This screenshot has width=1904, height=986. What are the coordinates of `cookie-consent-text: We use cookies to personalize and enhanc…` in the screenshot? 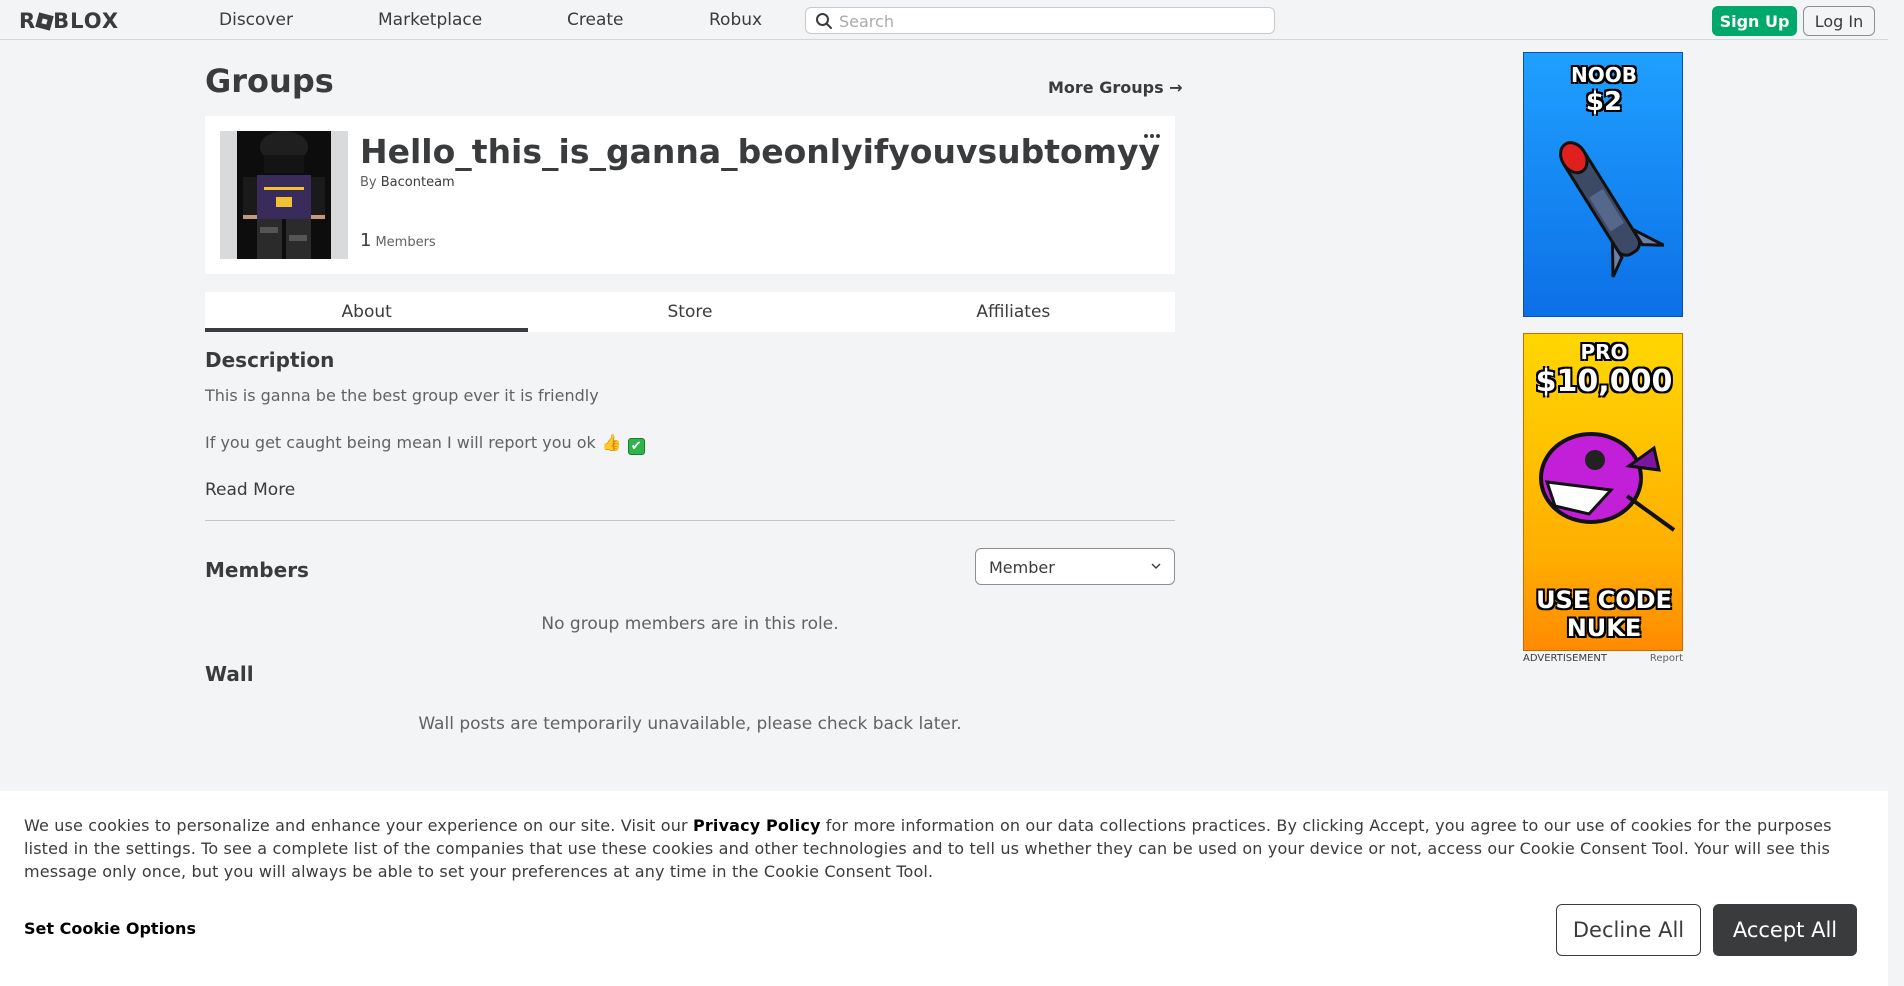 It's located at (944, 848).